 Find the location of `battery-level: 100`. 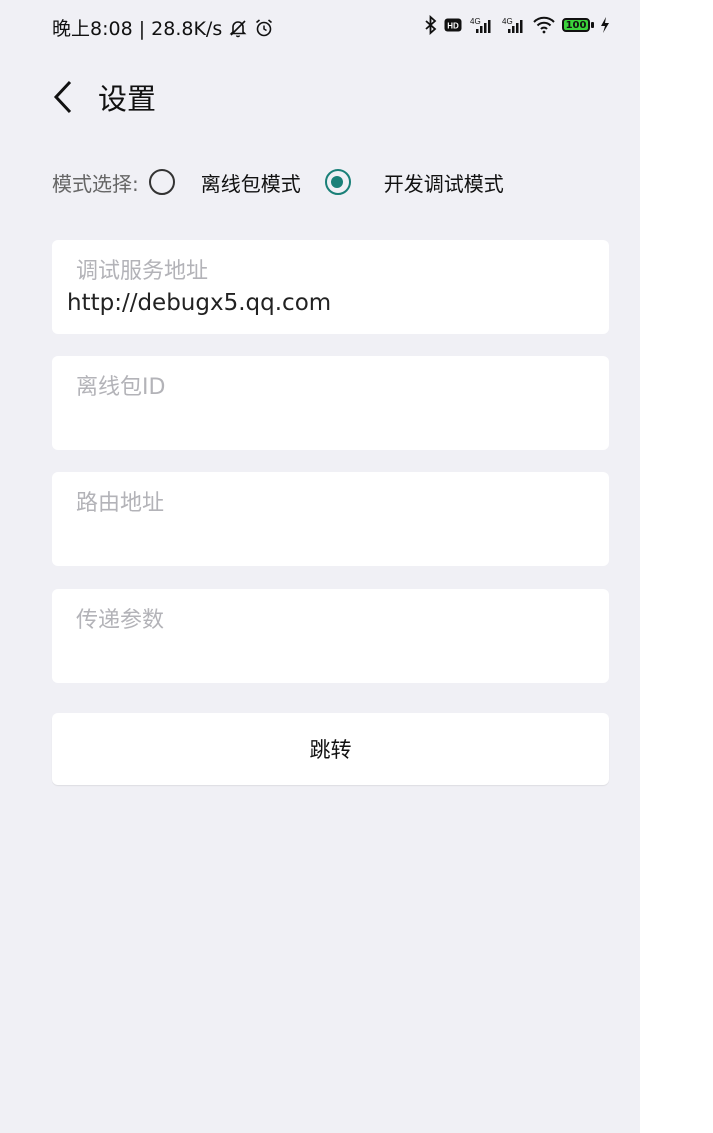

battery-level: 100 is located at coordinates (576, 25).